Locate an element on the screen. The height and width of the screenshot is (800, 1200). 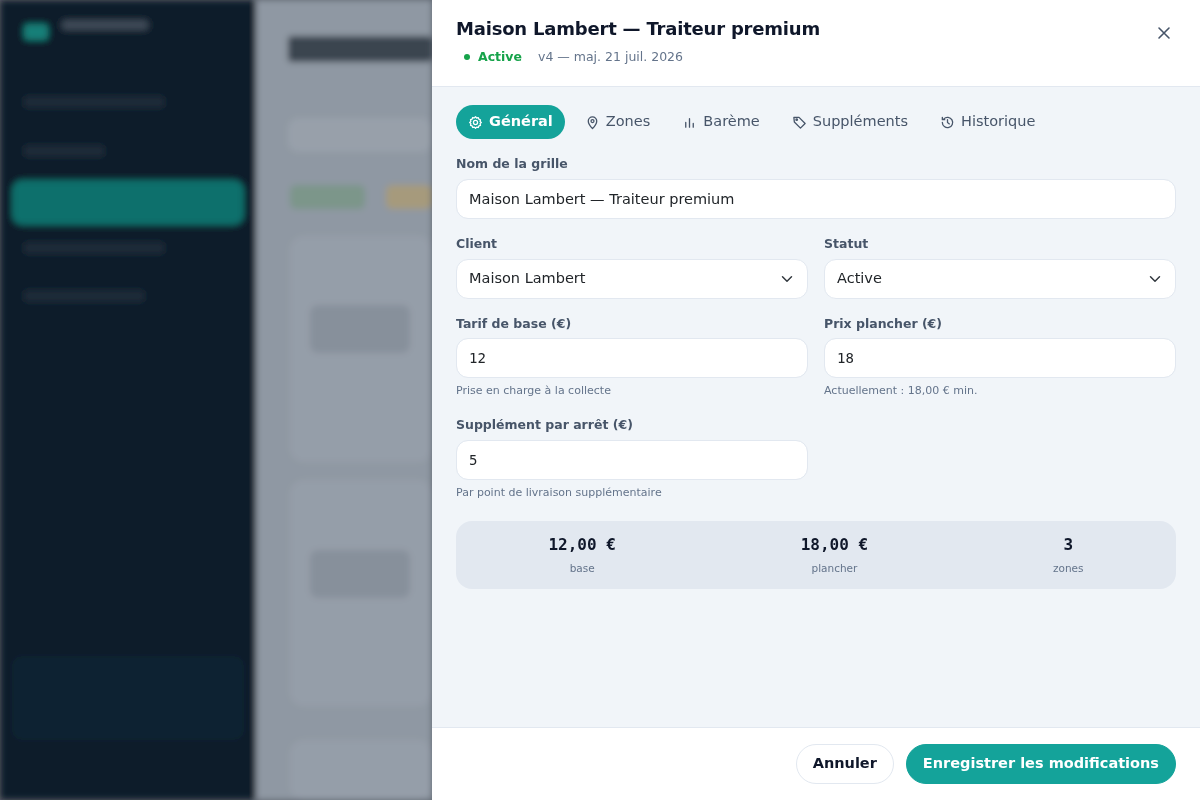
cancel-button: Annuler is located at coordinates (844, 764).